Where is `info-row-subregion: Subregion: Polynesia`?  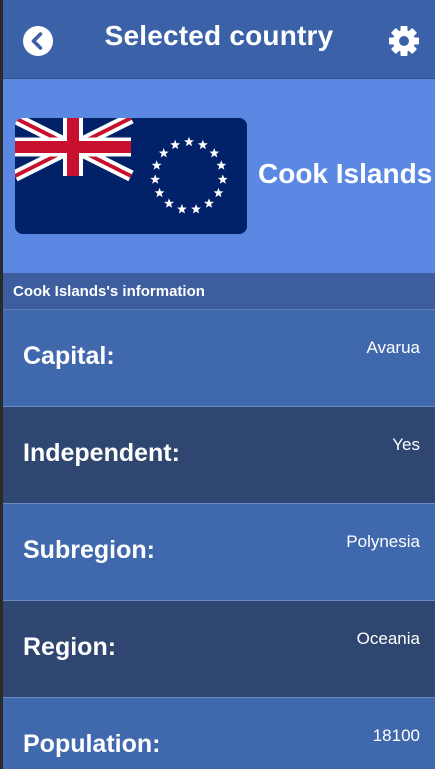 info-row-subregion: Subregion: Polynesia is located at coordinates (219, 552).